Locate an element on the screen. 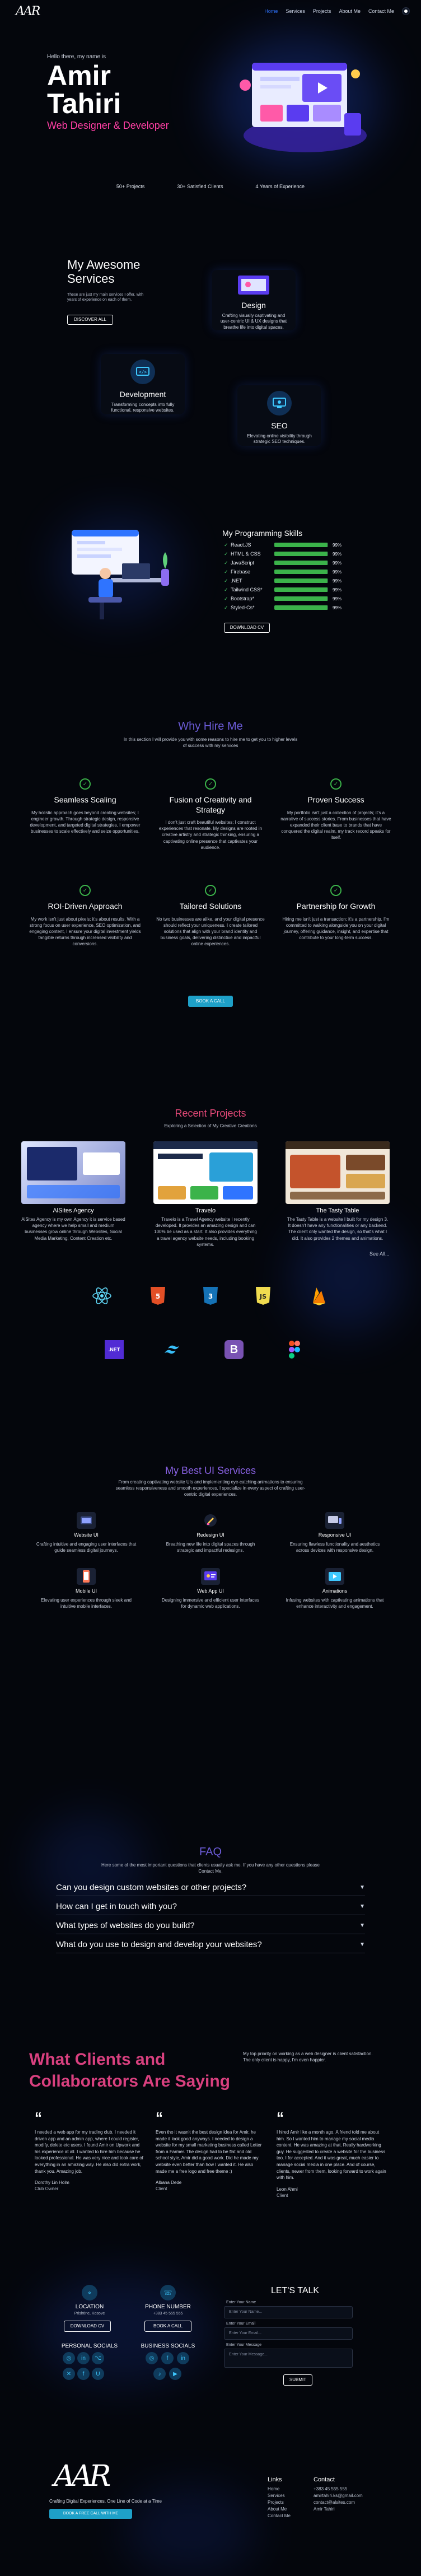 Image resolution: width=421 pixels, height=2576 pixels. javascript-icon: JS is located at coordinates (263, 1296).